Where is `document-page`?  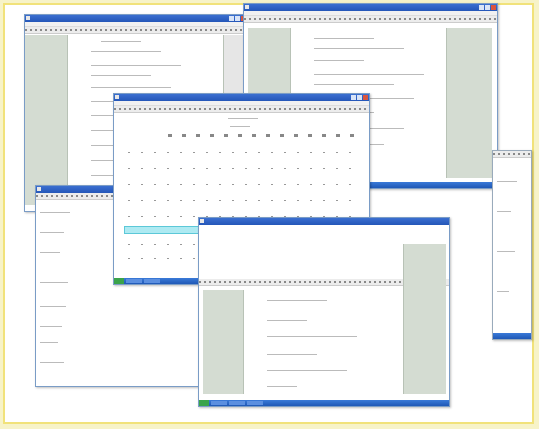 document-page is located at coordinates (322, 342).